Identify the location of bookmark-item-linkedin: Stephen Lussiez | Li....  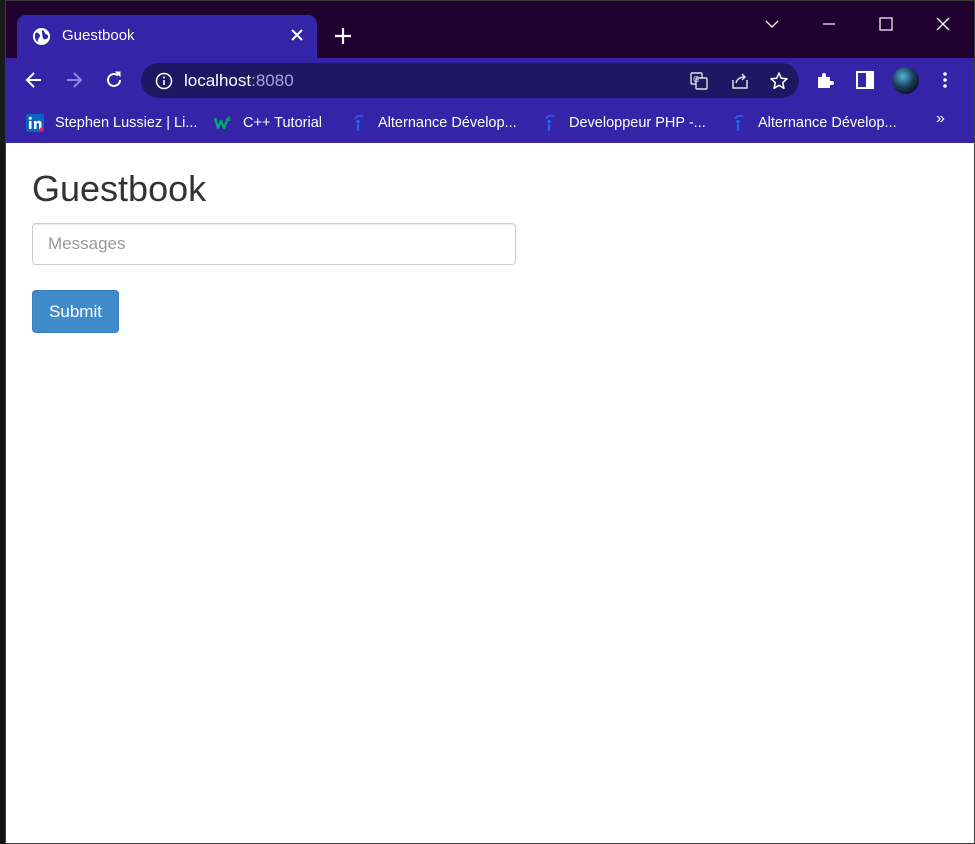
(111, 123).